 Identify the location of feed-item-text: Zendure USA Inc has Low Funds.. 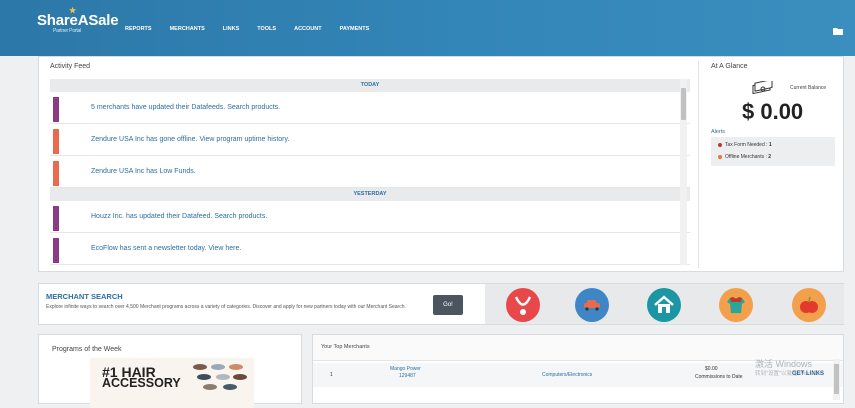
(143, 171).